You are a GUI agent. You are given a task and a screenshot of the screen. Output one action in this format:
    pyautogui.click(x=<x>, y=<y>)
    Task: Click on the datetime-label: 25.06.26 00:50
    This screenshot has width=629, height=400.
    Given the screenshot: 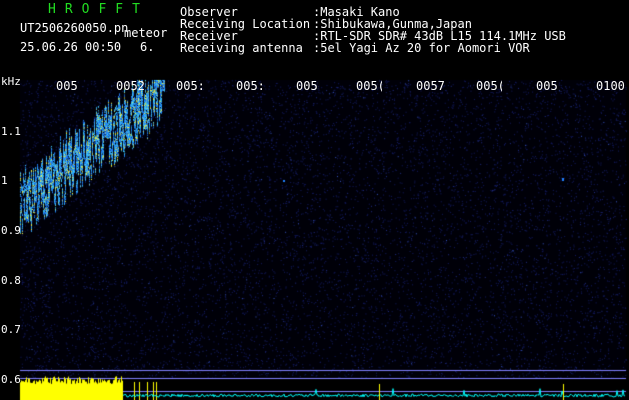 What is the action you would take?
    pyautogui.click(x=71, y=47)
    